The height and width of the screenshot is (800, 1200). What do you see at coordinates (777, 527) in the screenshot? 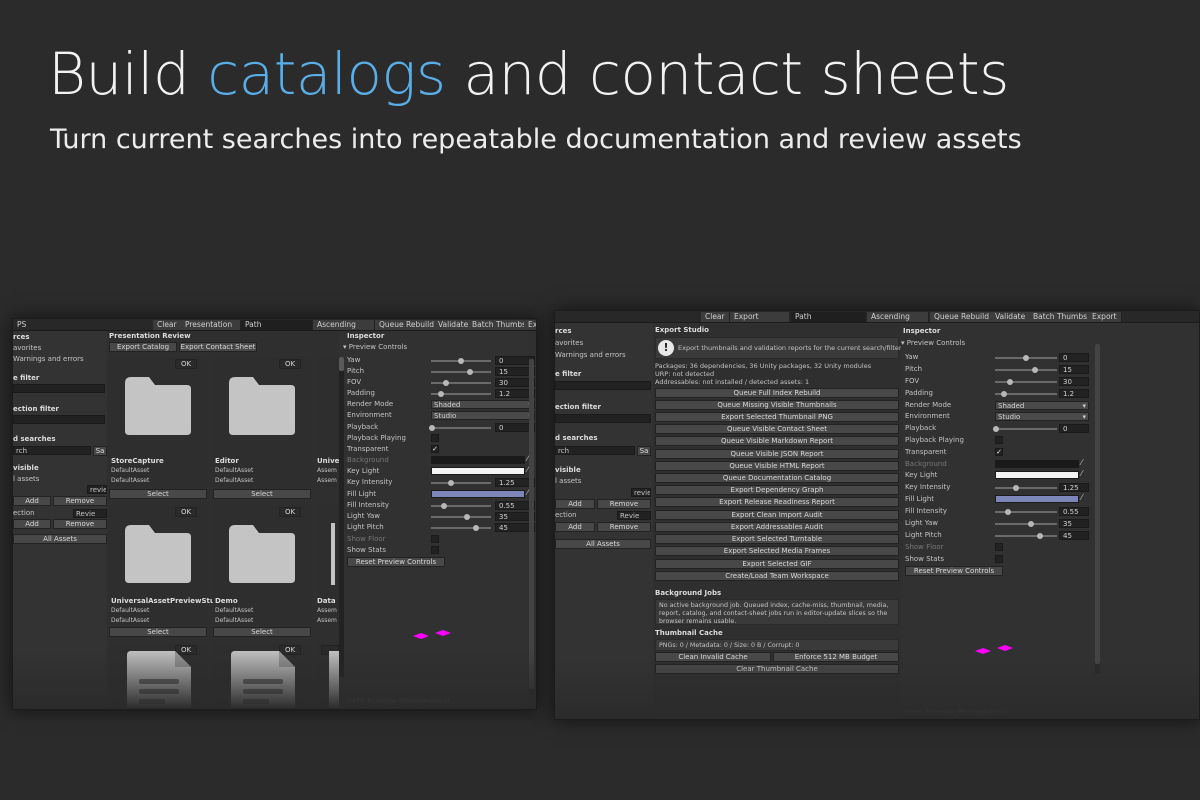
I see `export-addressables-audit-button: Export Addressables Audit` at bounding box center [777, 527].